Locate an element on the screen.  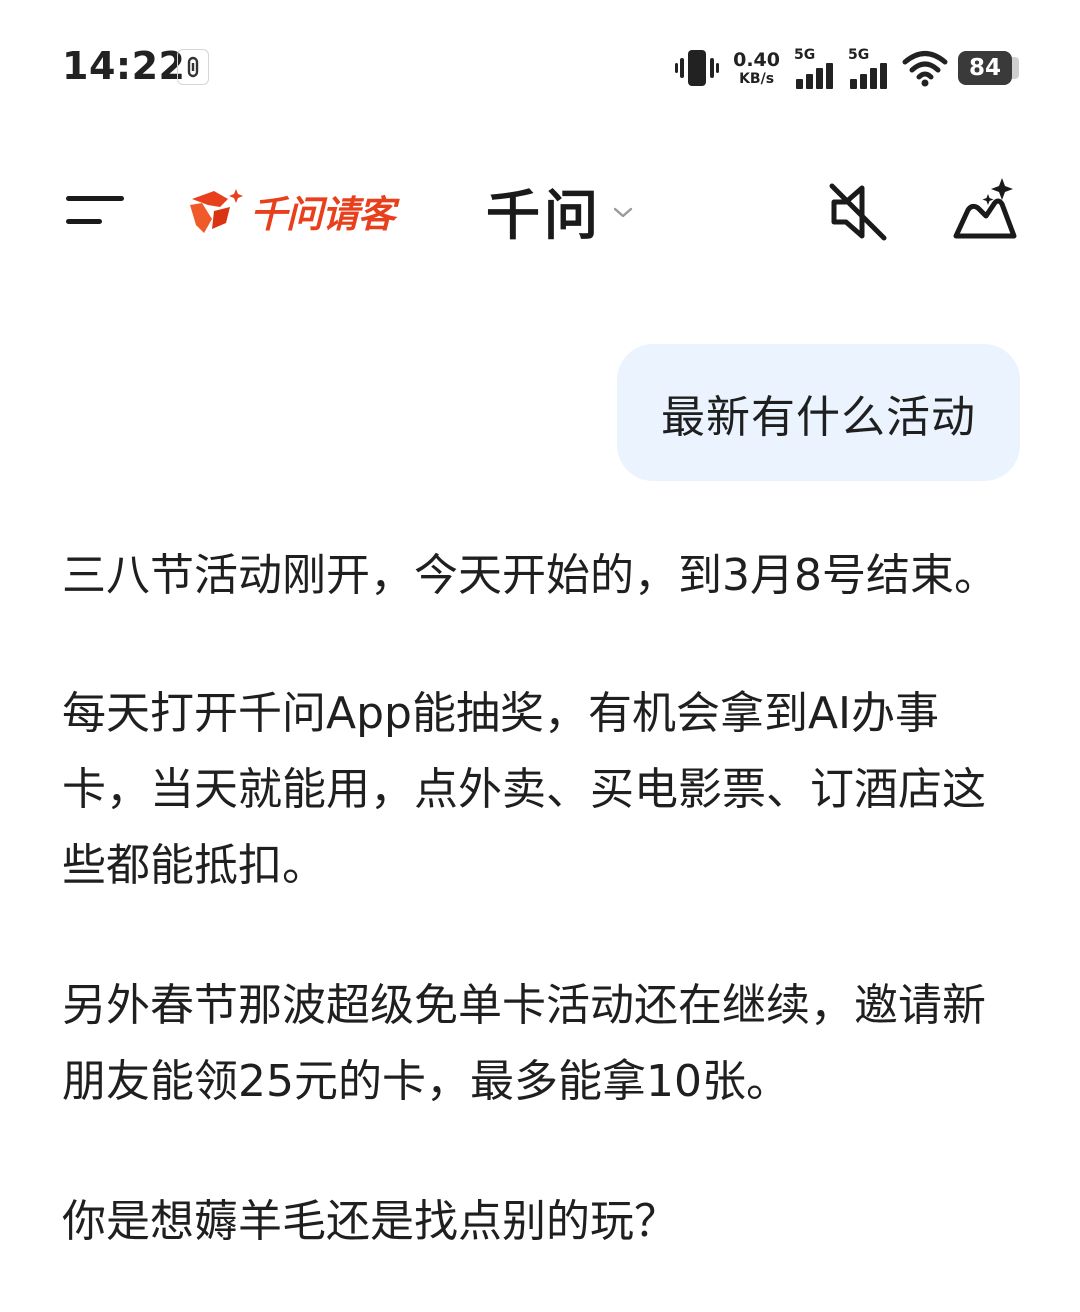
promo-text: 千问请客 is located at coordinates (322, 214).